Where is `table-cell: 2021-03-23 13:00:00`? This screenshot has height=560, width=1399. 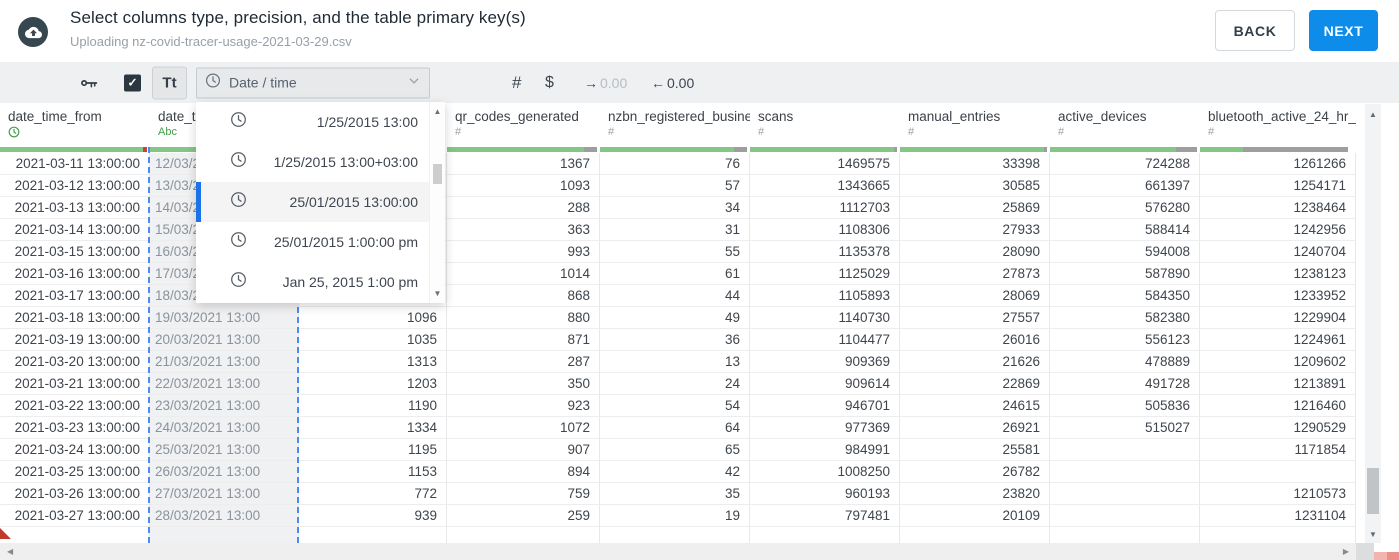 table-cell: 2021-03-23 13:00:00 is located at coordinates (75, 428).